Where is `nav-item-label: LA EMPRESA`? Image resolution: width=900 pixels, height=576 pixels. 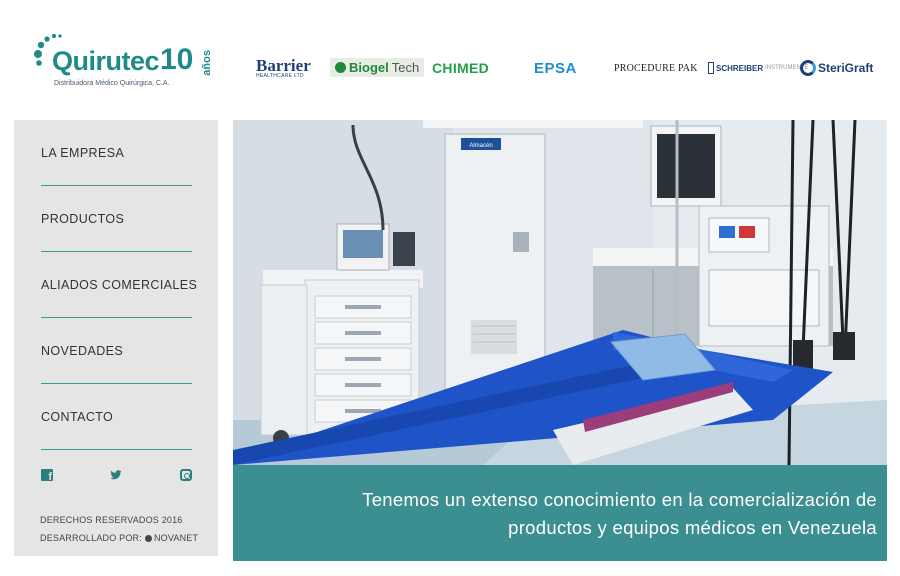
nav-item-label: LA EMPRESA is located at coordinates (83, 153).